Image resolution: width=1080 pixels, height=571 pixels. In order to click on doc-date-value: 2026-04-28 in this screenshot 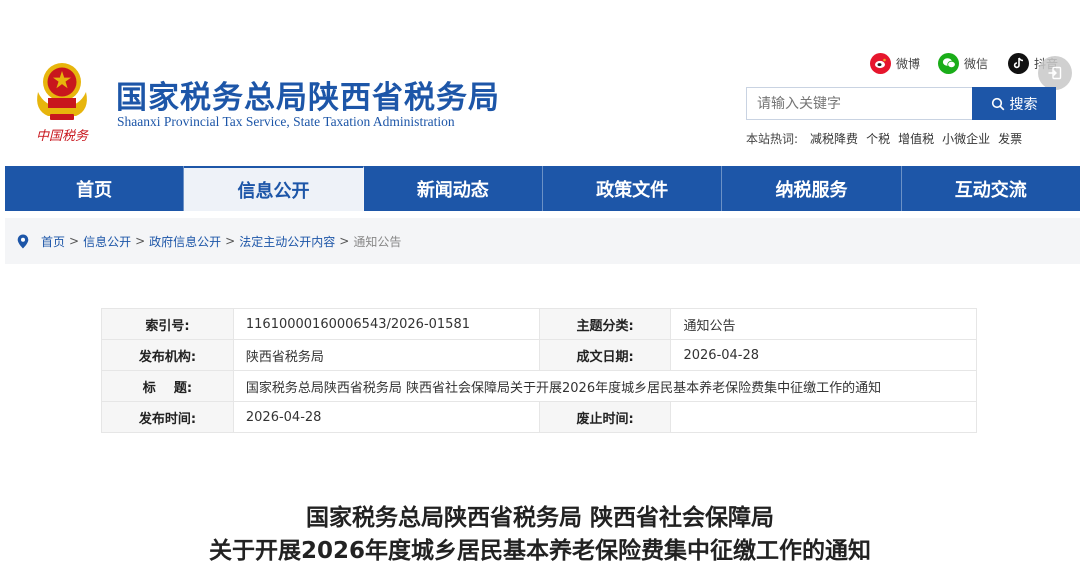, I will do `click(823, 355)`.